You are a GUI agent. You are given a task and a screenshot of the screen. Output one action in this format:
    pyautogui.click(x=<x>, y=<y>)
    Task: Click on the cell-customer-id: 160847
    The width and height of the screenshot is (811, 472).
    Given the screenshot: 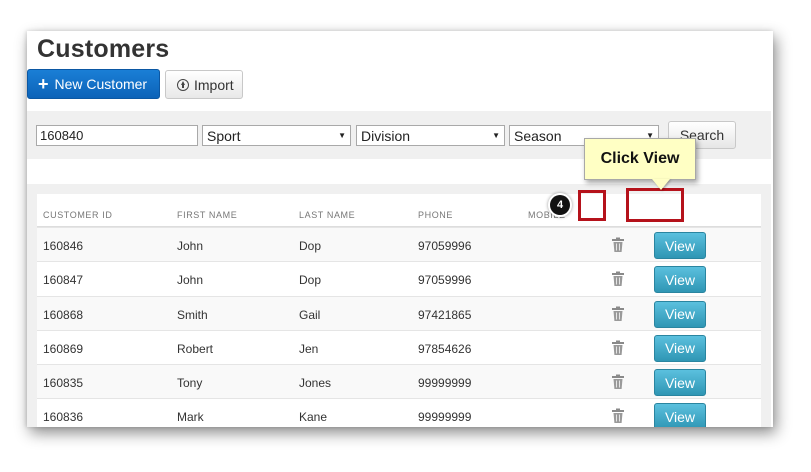 What is the action you would take?
    pyautogui.click(x=63, y=280)
    